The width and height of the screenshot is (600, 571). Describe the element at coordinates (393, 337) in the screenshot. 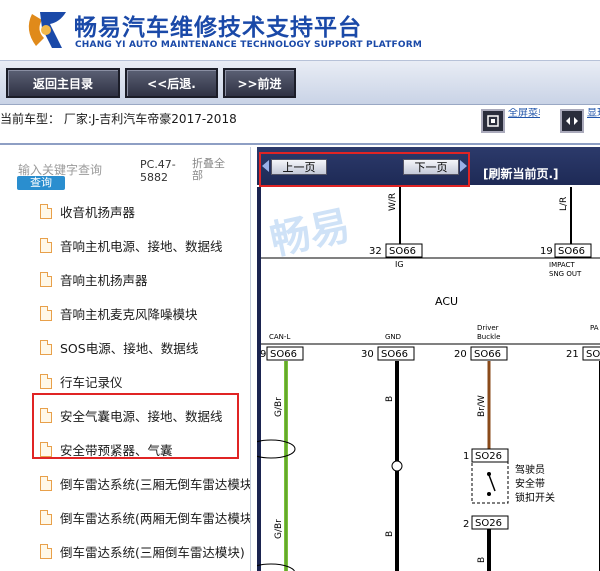

I see `signal-label: GND` at that location.